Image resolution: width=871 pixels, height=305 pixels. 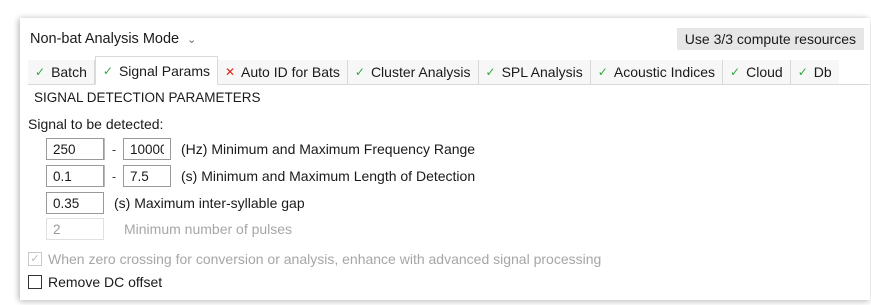 I want to click on tab-label: Db, so click(x=822, y=72).